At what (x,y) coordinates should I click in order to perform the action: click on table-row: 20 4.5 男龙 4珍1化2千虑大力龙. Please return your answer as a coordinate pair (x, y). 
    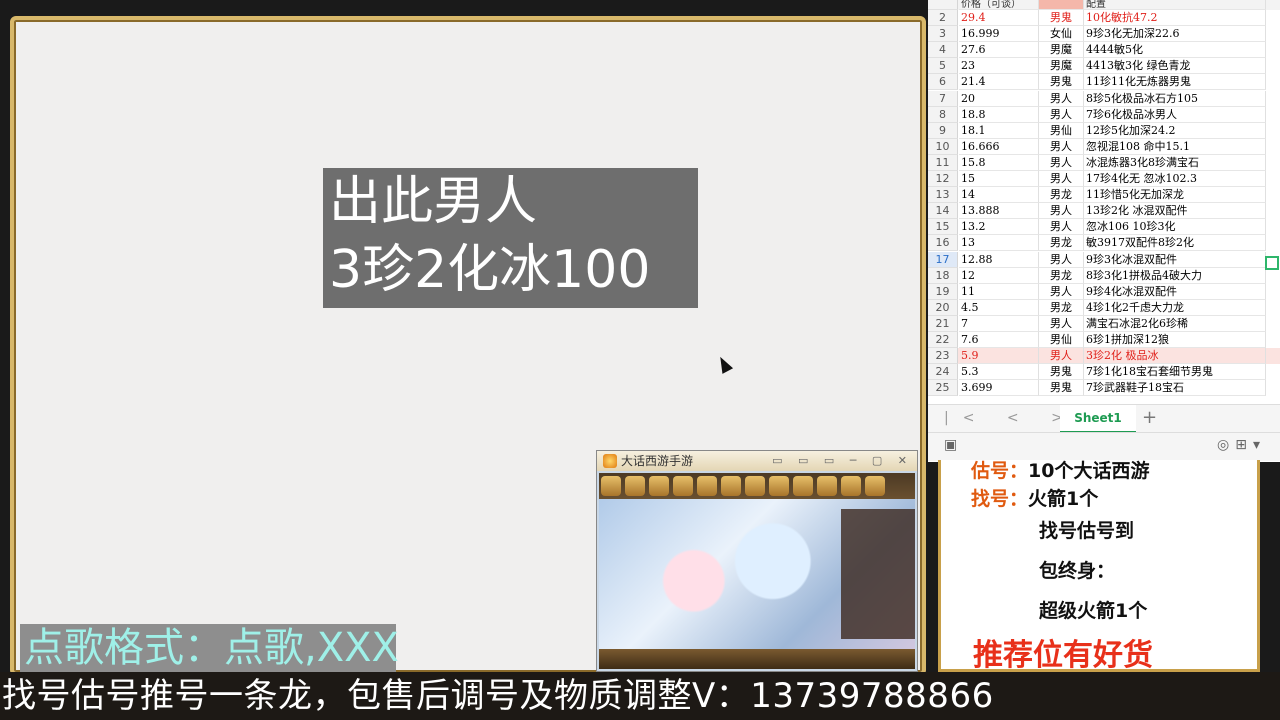
    Looking at the image, I should click on (1104, 307).